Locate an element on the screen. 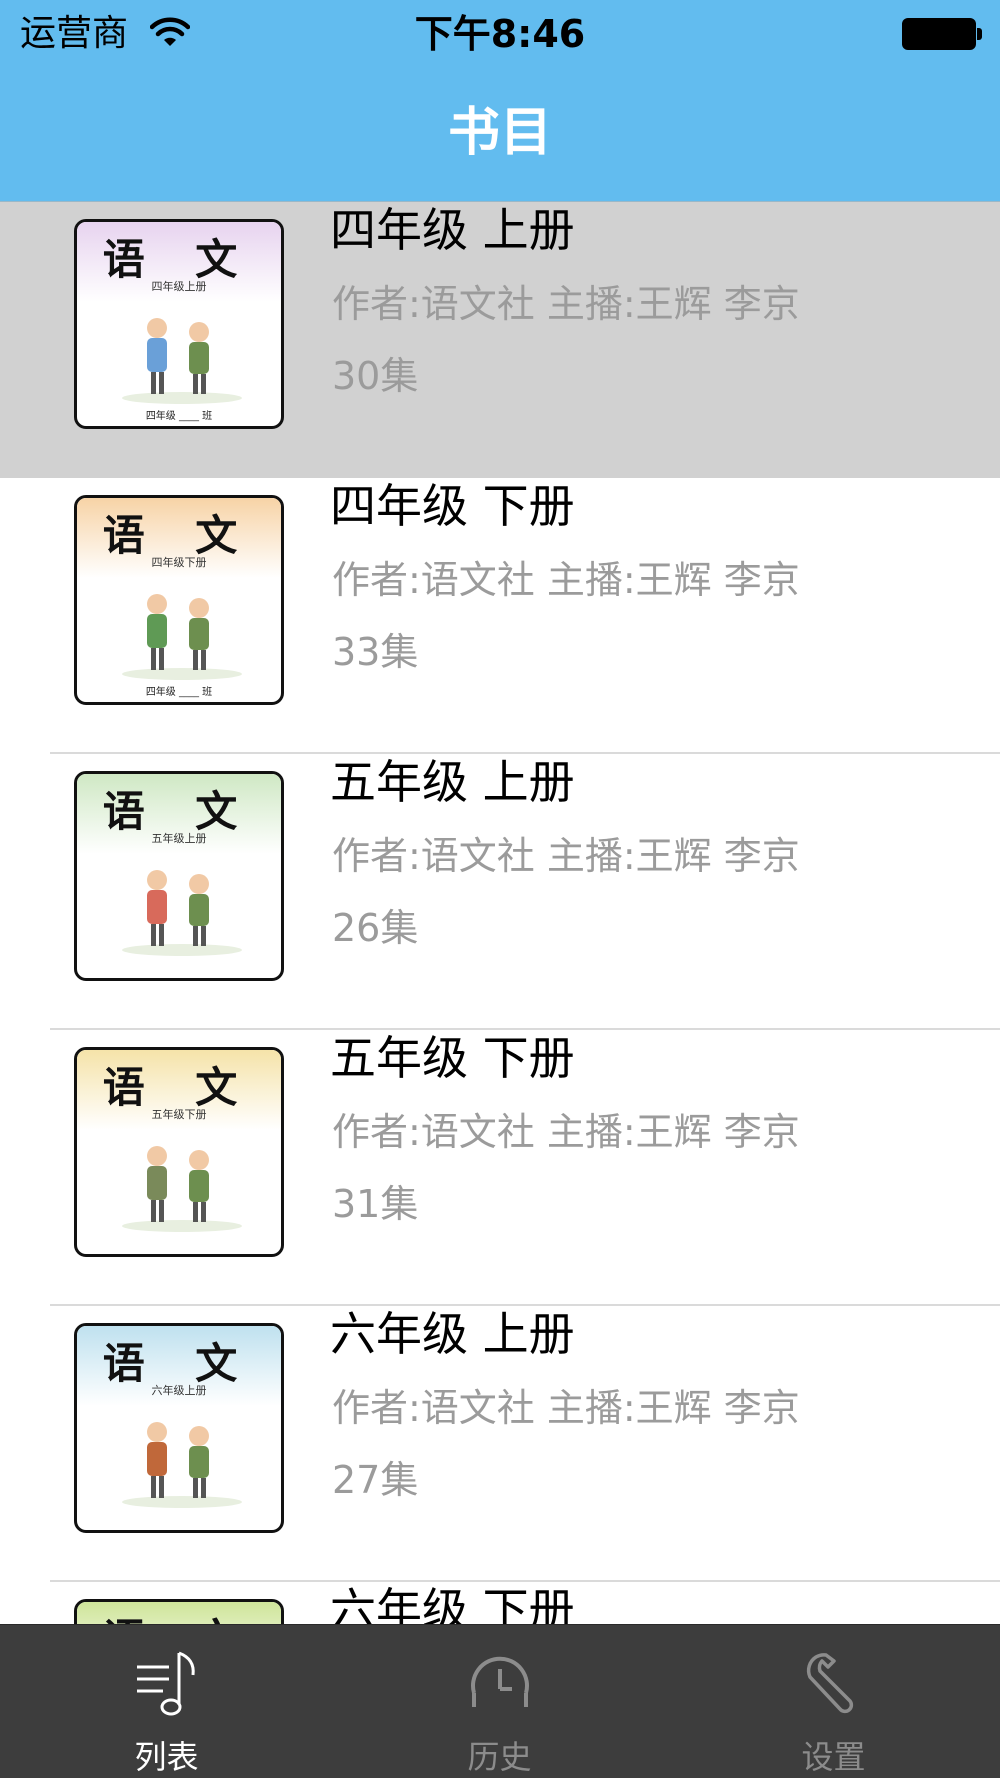 Image resolution: width=1000 pixels, height=1778 pixels. tab-settings: 设置 is located at coordinates (833, 1701).